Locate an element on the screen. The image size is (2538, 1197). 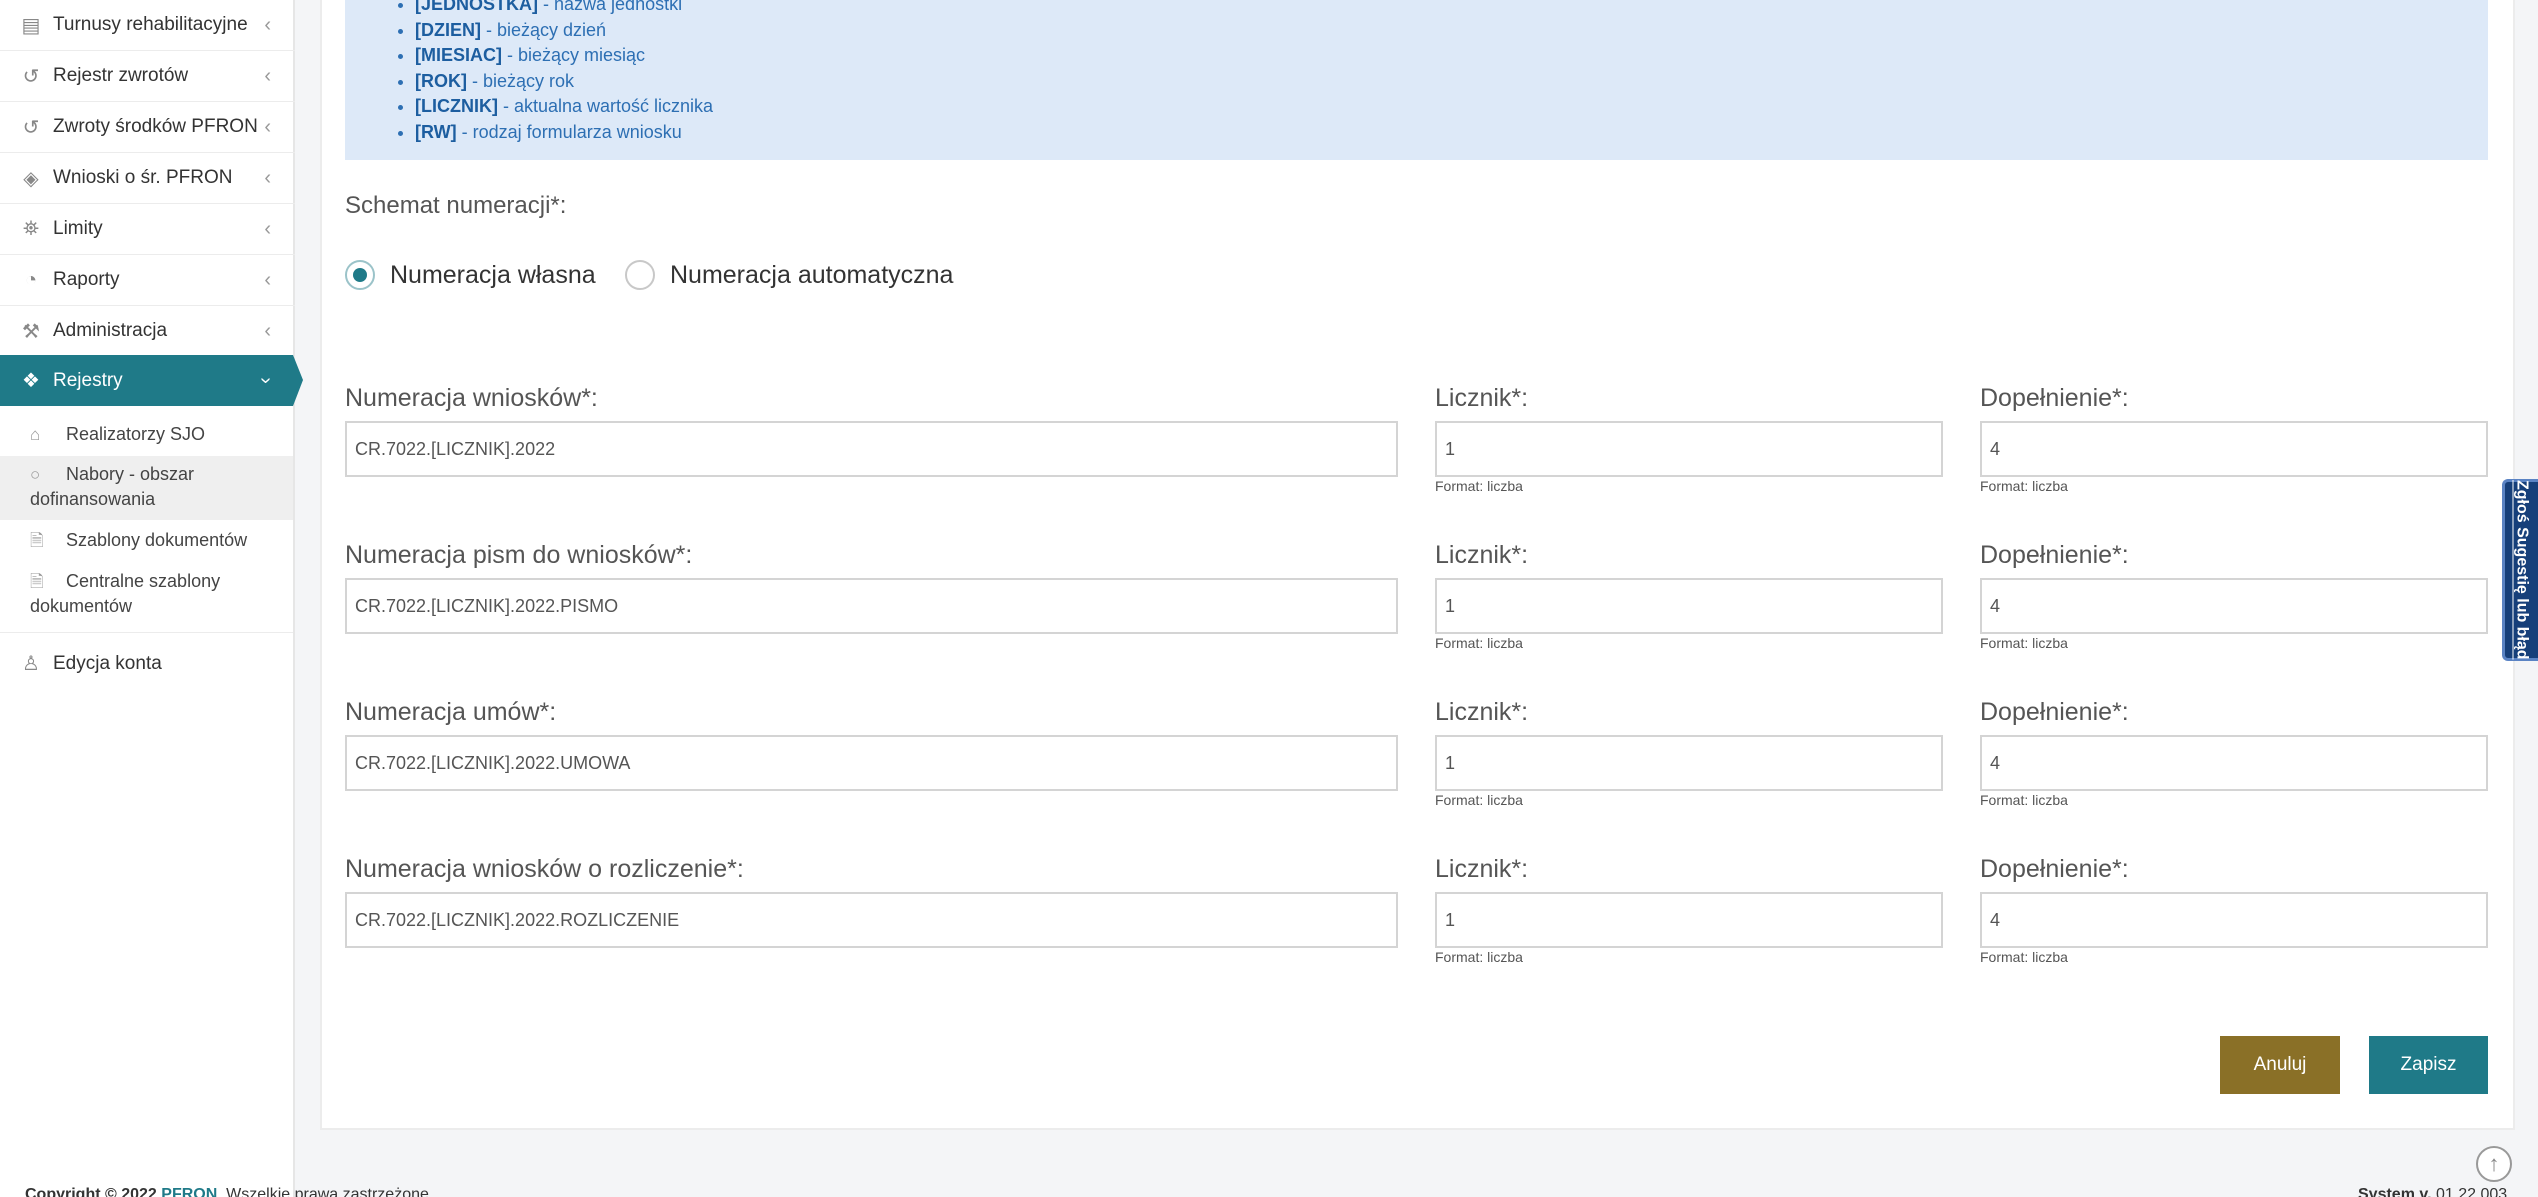
sidebar-subitem-realizatorzy: ⌂ Realizatorzy SJO is located at coordinates (146, 435).